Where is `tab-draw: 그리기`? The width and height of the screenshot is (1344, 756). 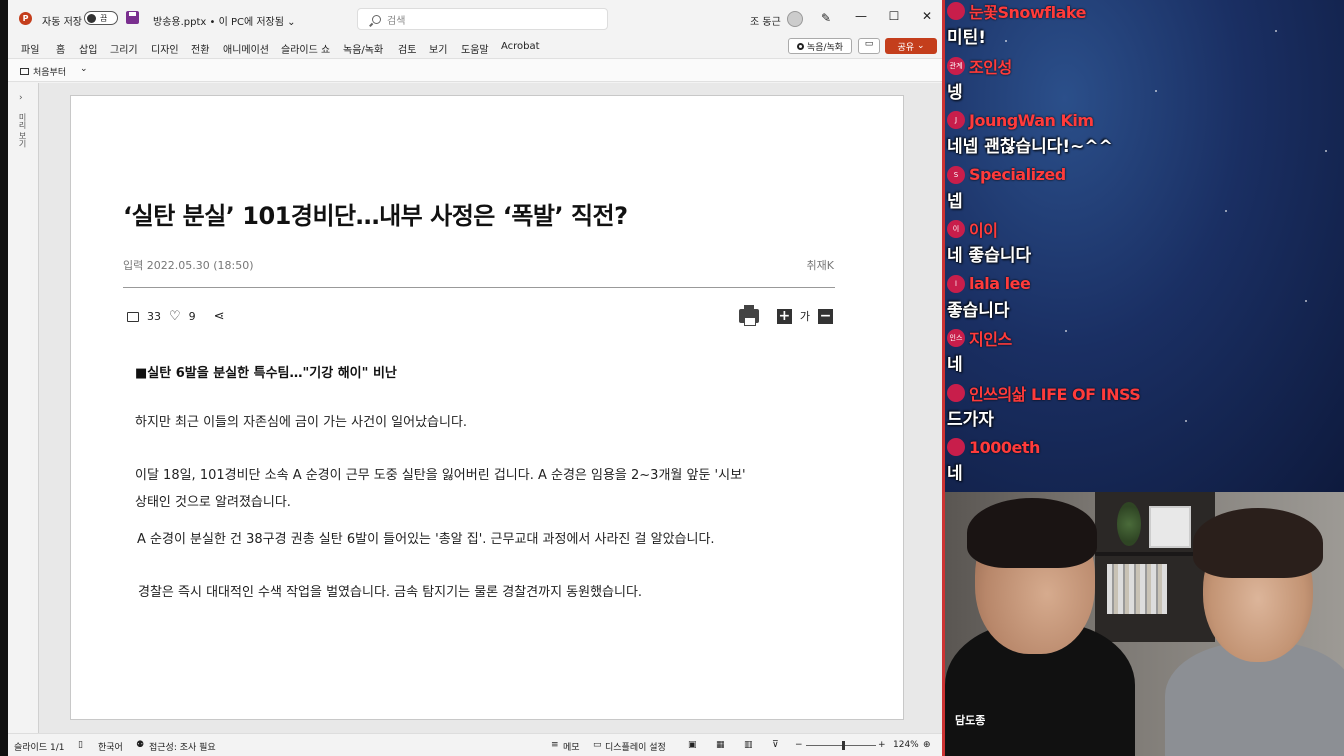 tab-draw: 그리기 is located at coordinates (124, 48).